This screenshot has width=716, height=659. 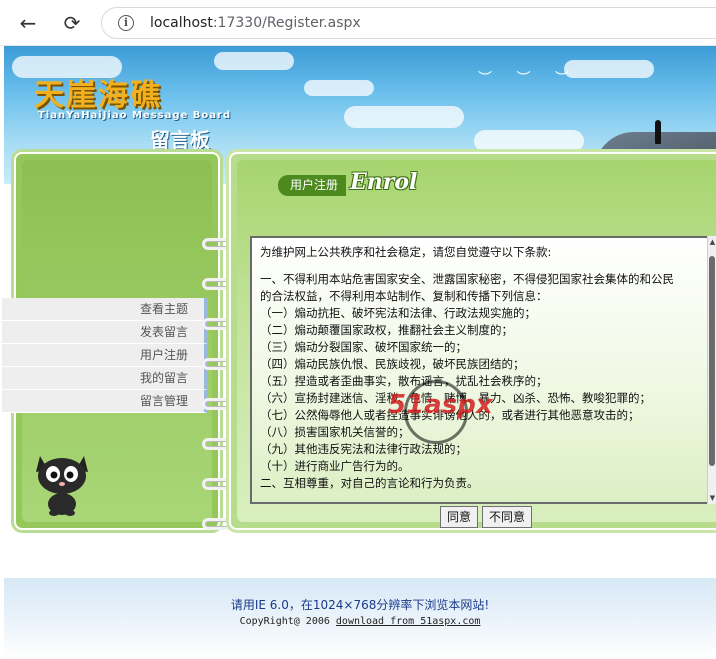 I want to click on sidebar-item-register: 用户注册, so click(x=105, y=355).